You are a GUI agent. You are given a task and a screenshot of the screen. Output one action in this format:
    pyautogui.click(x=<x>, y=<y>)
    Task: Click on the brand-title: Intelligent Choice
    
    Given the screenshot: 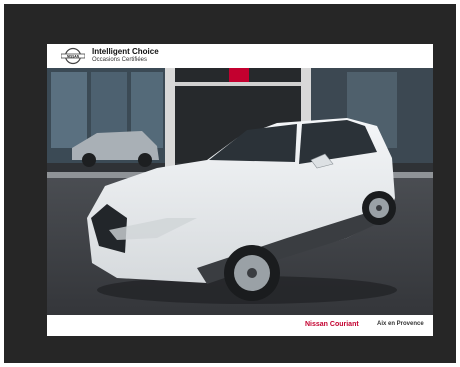 What is the action you would take?
    pyautogui.click(x=125, y=51)
    